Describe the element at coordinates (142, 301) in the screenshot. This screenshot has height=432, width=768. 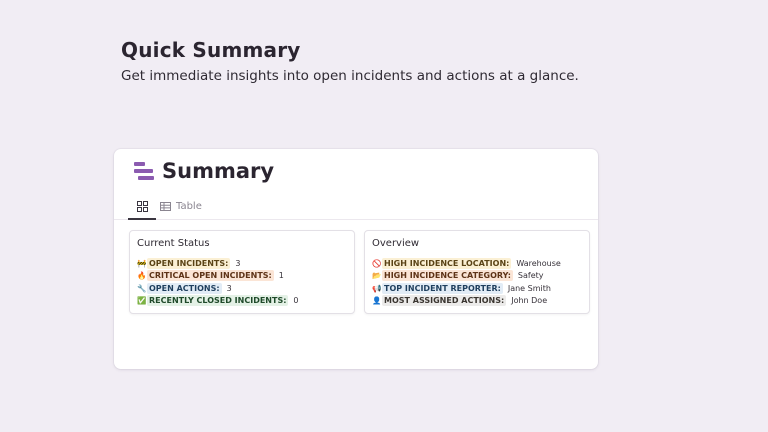
I see `check-mark-icon: ✅` at that location.